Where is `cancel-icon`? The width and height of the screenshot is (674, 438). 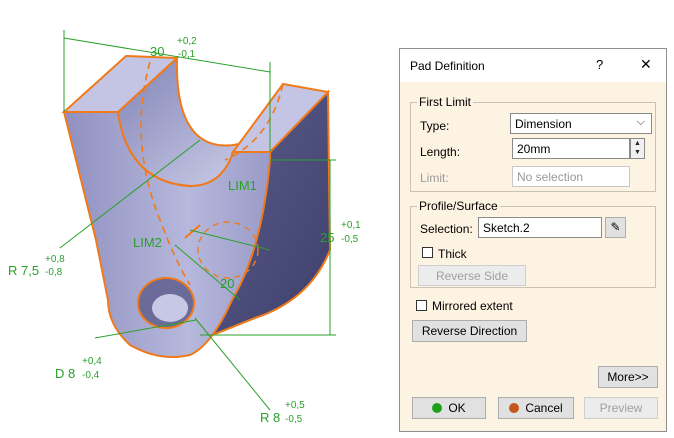 cancel-icon is located at coordinates (514, 408).